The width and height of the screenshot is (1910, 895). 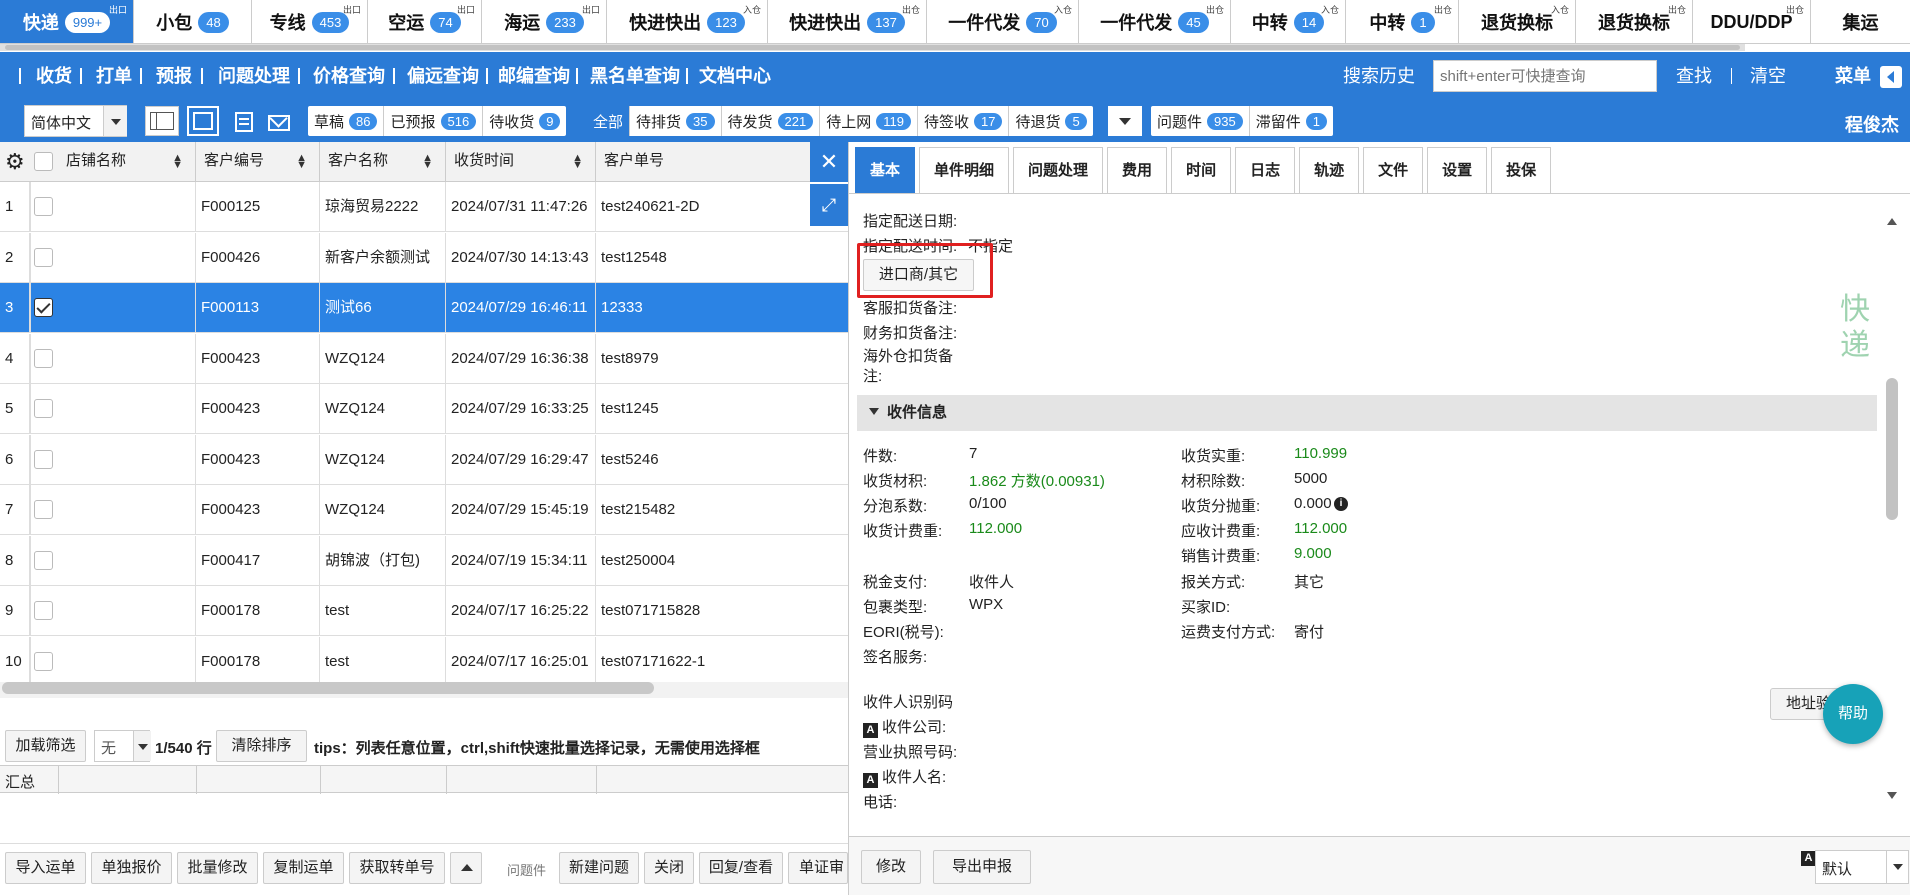 What do you see at coordinates (818, 868) in the screenshot?
I see `document-review-button: 单证审` at bounding box center [818, 868].